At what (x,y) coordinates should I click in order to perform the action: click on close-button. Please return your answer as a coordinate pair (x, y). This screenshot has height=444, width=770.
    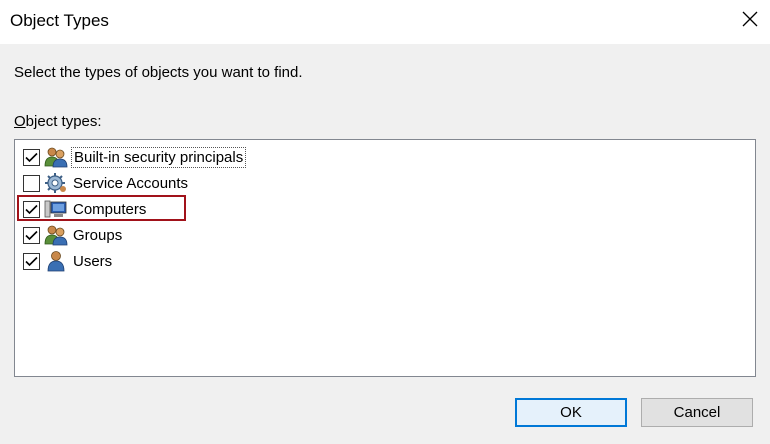
    Looking at the image, I should click on (750, 21).